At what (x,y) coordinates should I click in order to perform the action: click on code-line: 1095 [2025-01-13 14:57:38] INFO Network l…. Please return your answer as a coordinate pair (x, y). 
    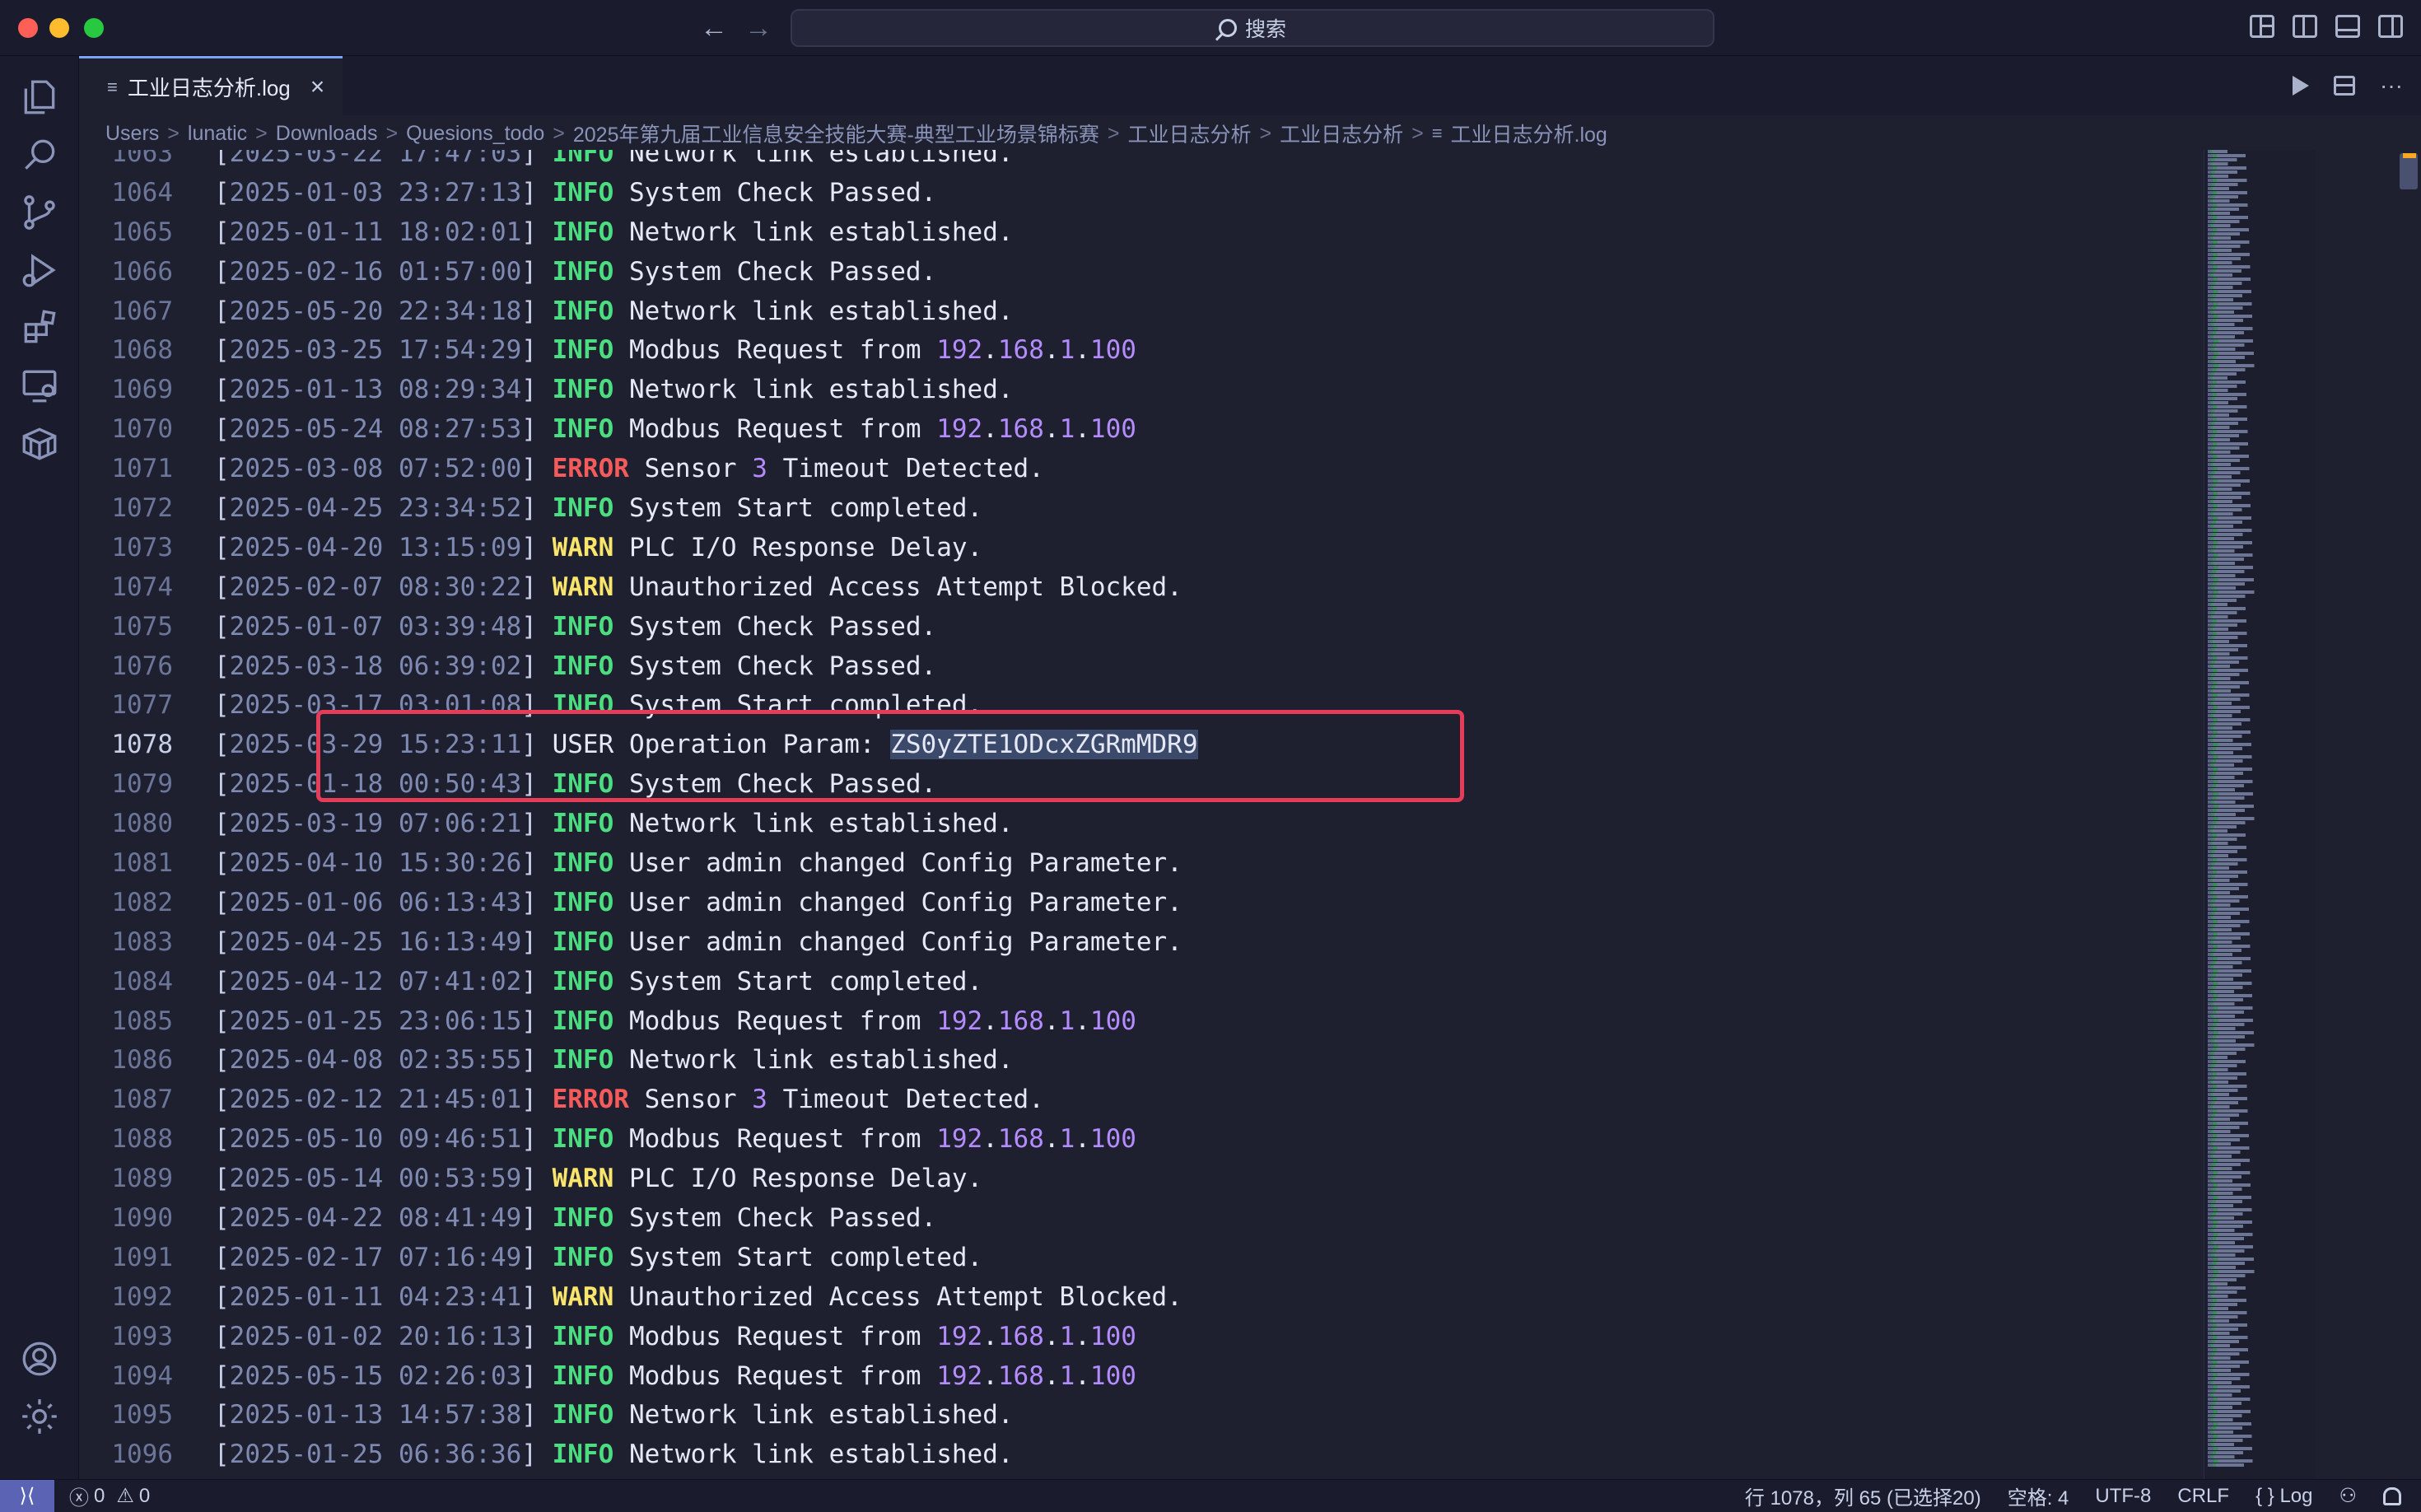
    Looking at the image, I should click on (638, 1415).